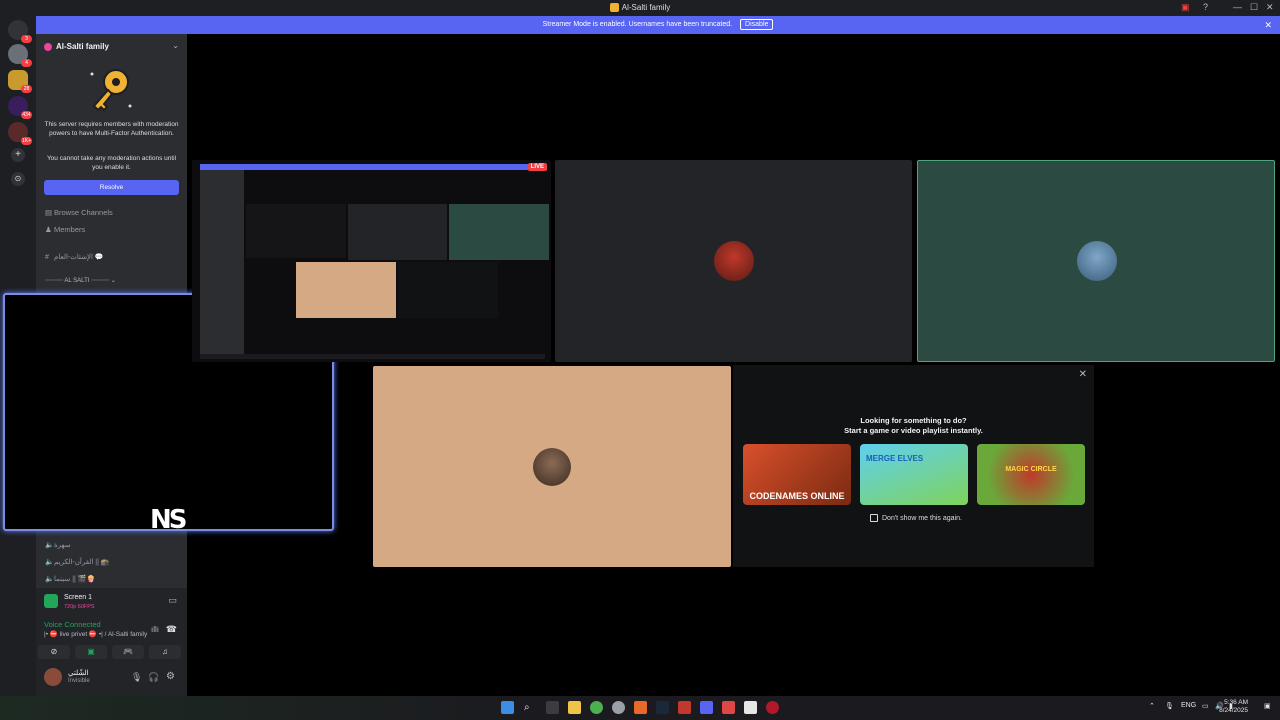 The width and height of the screenshot is (1280, 720). Describe the element at coordinates (614, 8) in the screenshot. I see `server-logo-icon` at that location.